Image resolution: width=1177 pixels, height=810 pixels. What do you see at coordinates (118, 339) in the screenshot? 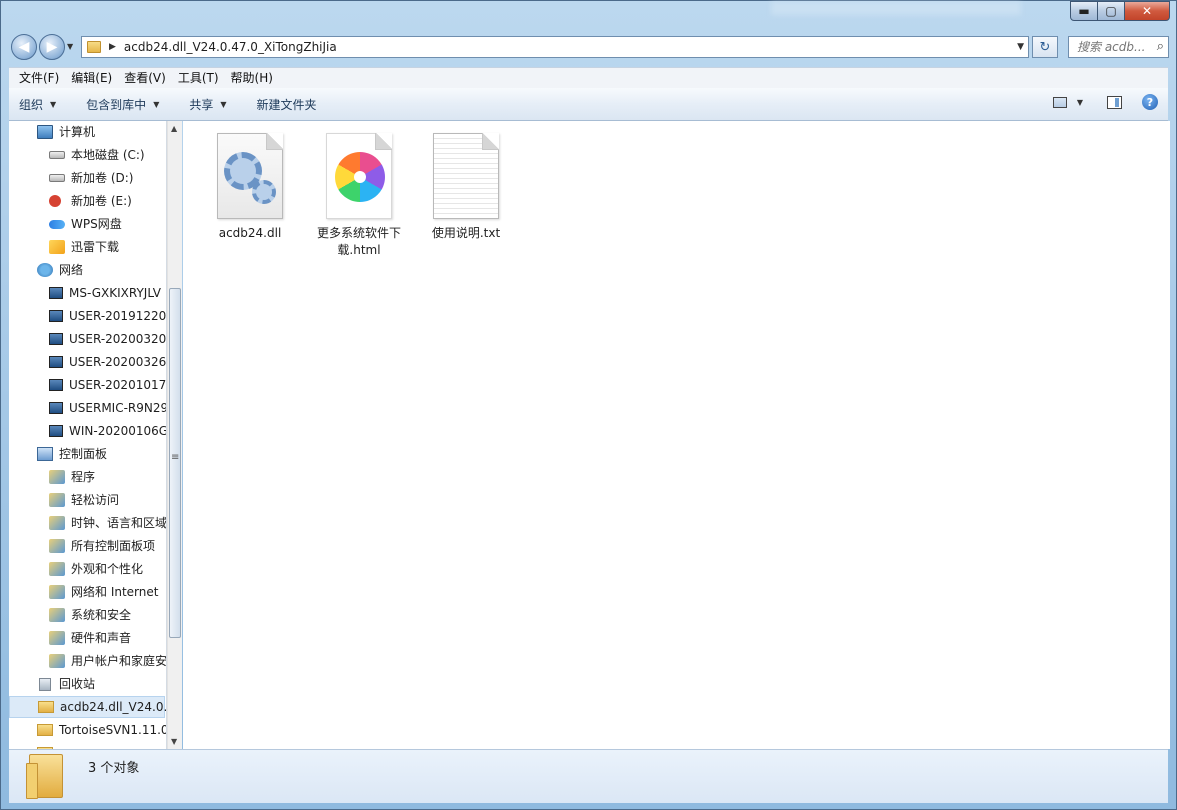
I see `nav-item-label: USER-20200320` at bounding box center [118, 339].